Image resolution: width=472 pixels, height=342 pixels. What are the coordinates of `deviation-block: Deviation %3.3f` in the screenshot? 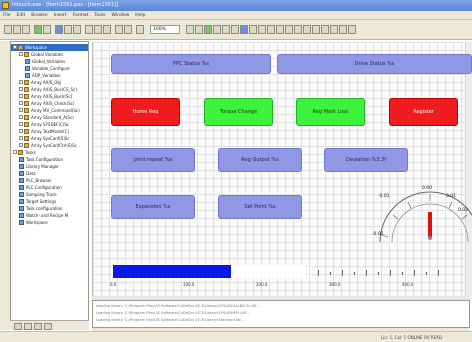 It's located at (366, 160).